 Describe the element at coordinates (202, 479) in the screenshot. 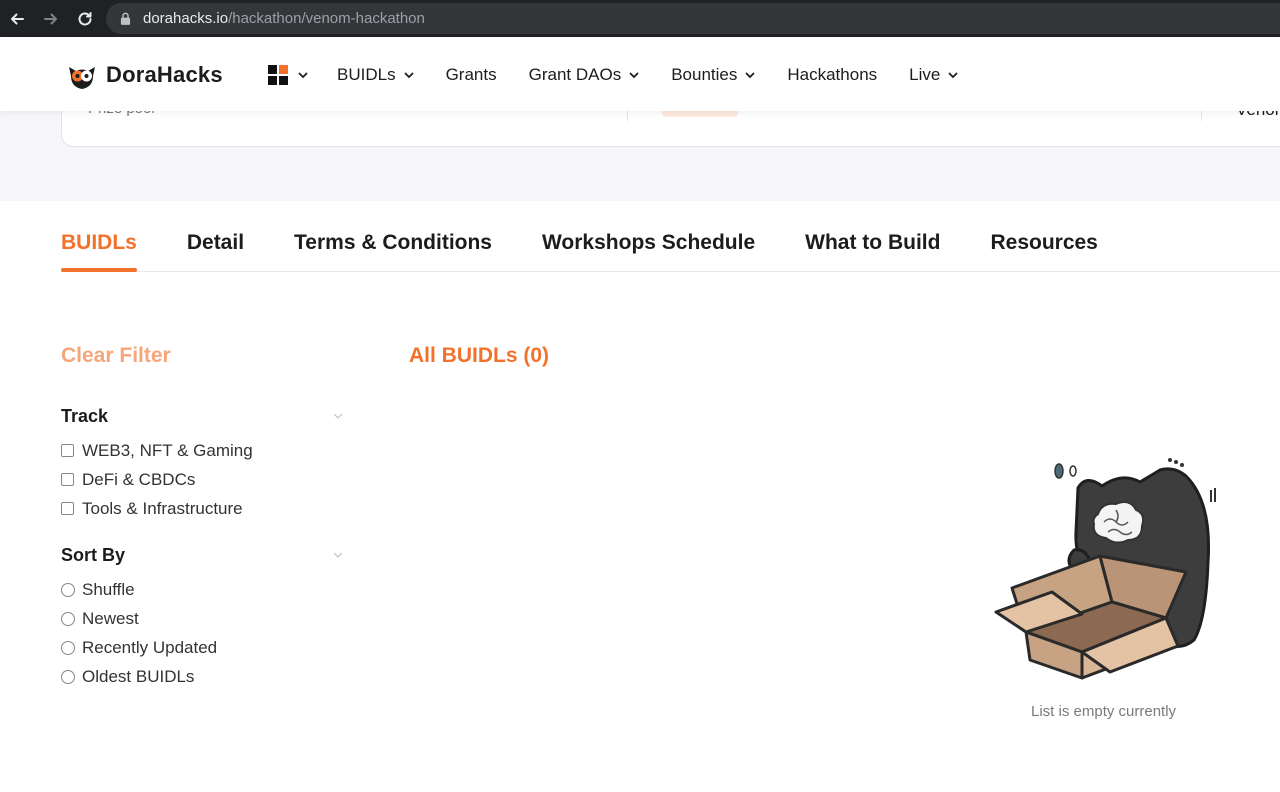

I see `track-option-defi-cbdcs: DeFi & CBDCs` at that location.